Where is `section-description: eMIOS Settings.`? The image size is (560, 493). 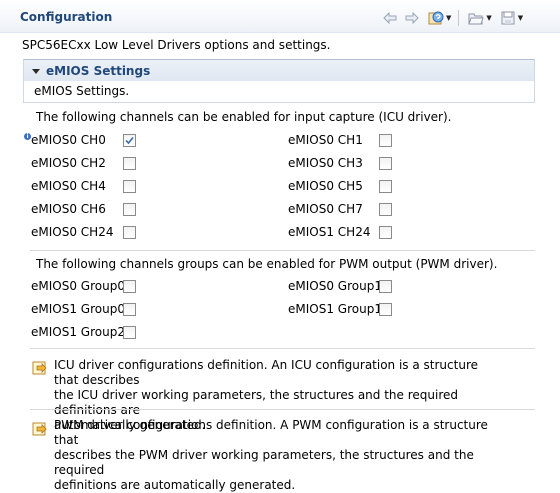 section-description: eMIOS Settings. is located at coordinates (82, 91).